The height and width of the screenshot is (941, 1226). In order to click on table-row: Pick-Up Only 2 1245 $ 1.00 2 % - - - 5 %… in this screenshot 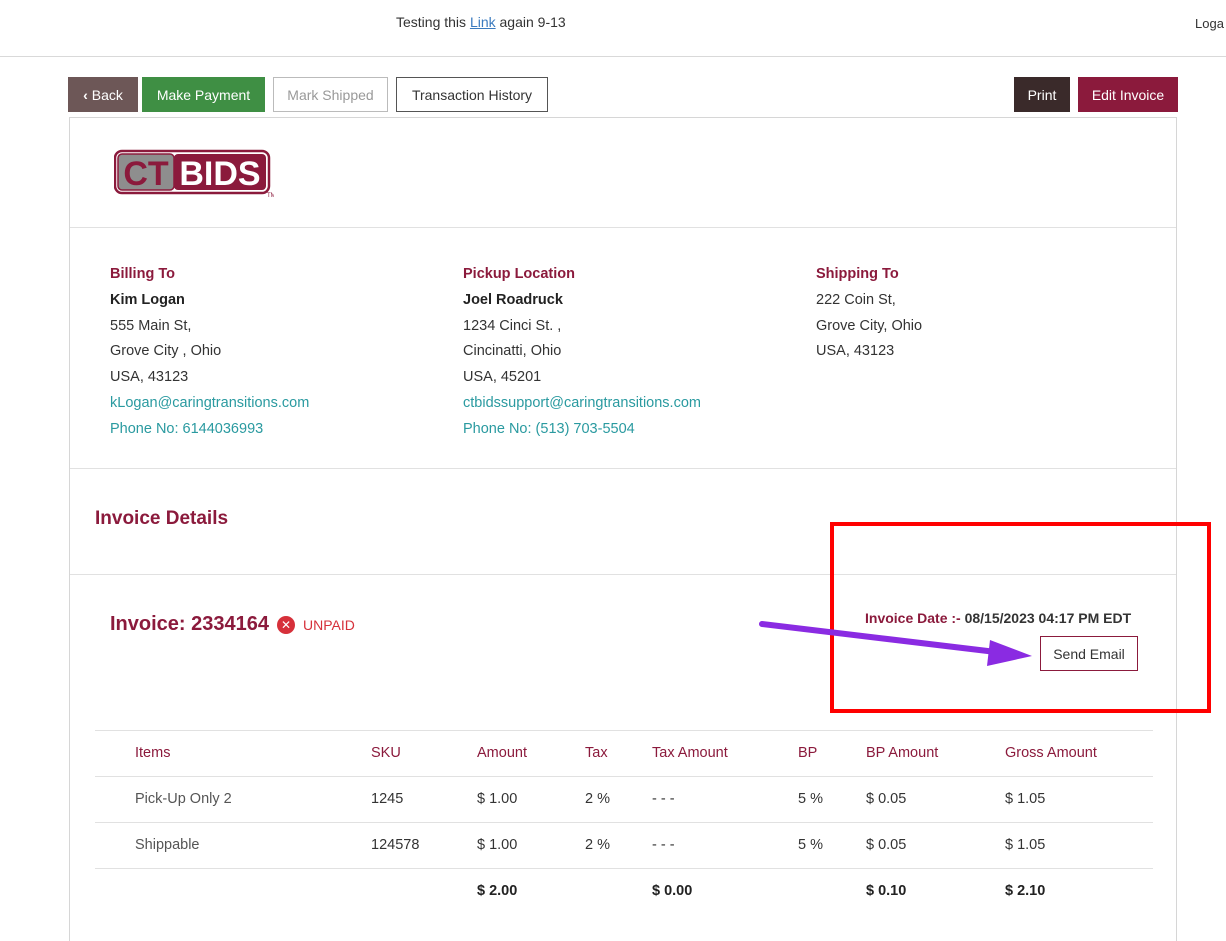, I will do `click(624, 799)`.